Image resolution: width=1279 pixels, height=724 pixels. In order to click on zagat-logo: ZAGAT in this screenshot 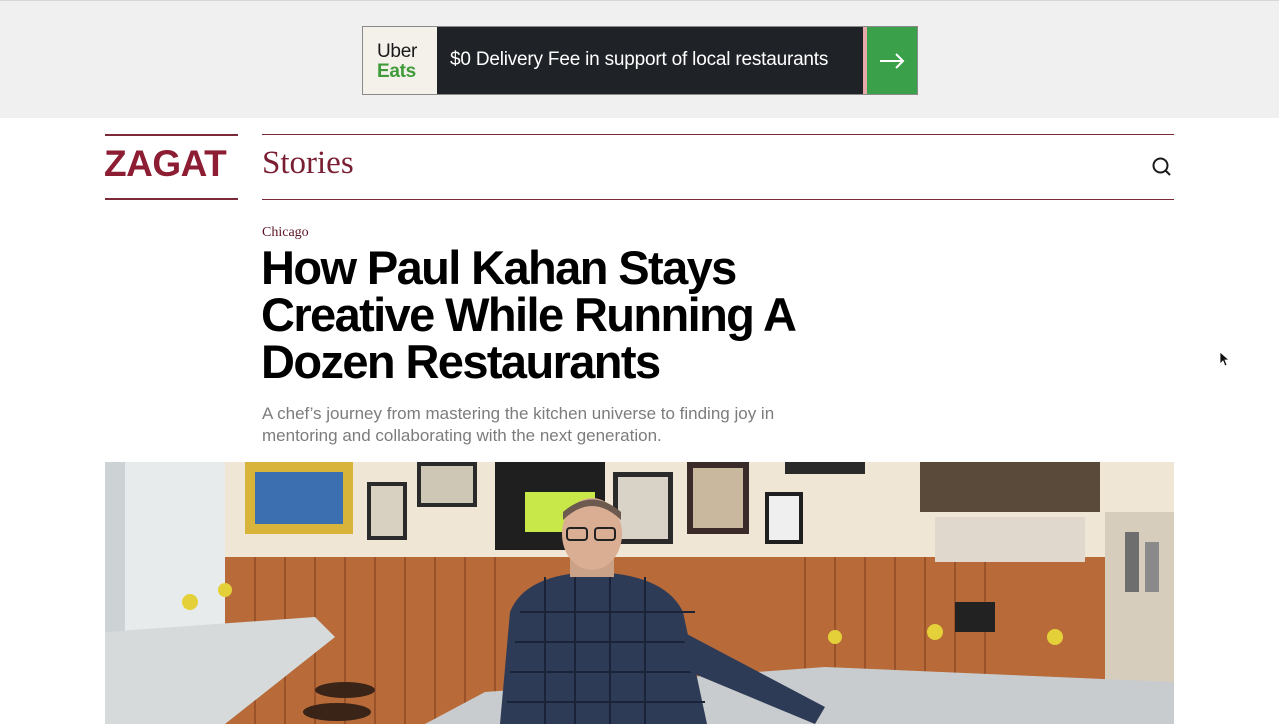, I will do `click(165, 164)`.